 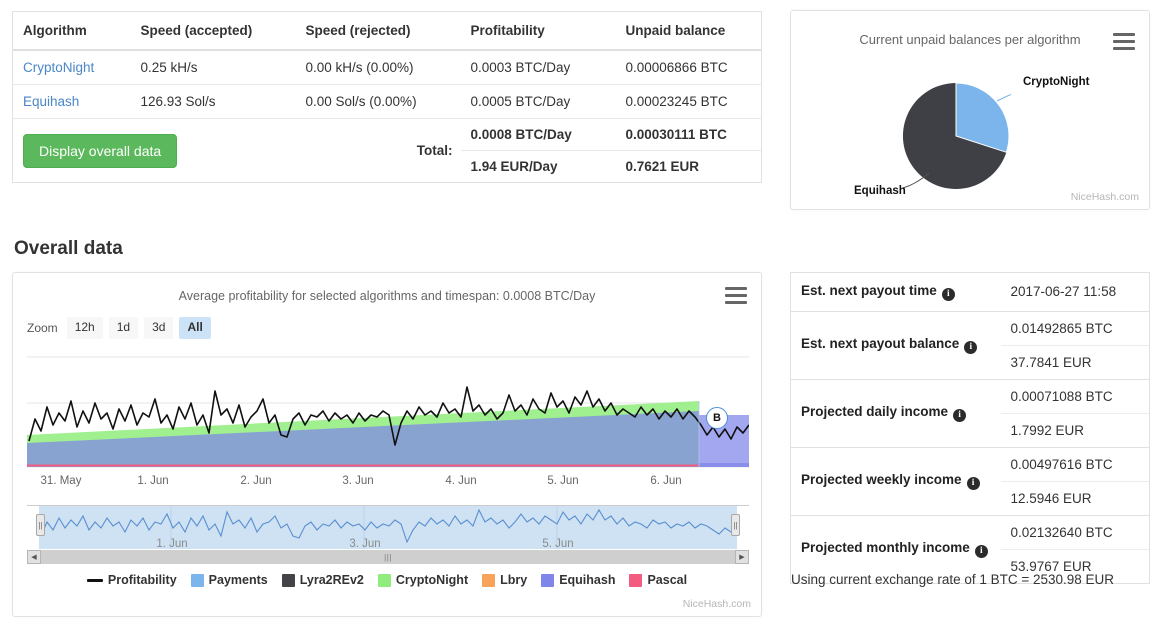 What do you see at coordinates (1074, 497) in the screenshot?
I see `payout-value-eur: 12.5946 EUR` at bounding box center [1074, 497].